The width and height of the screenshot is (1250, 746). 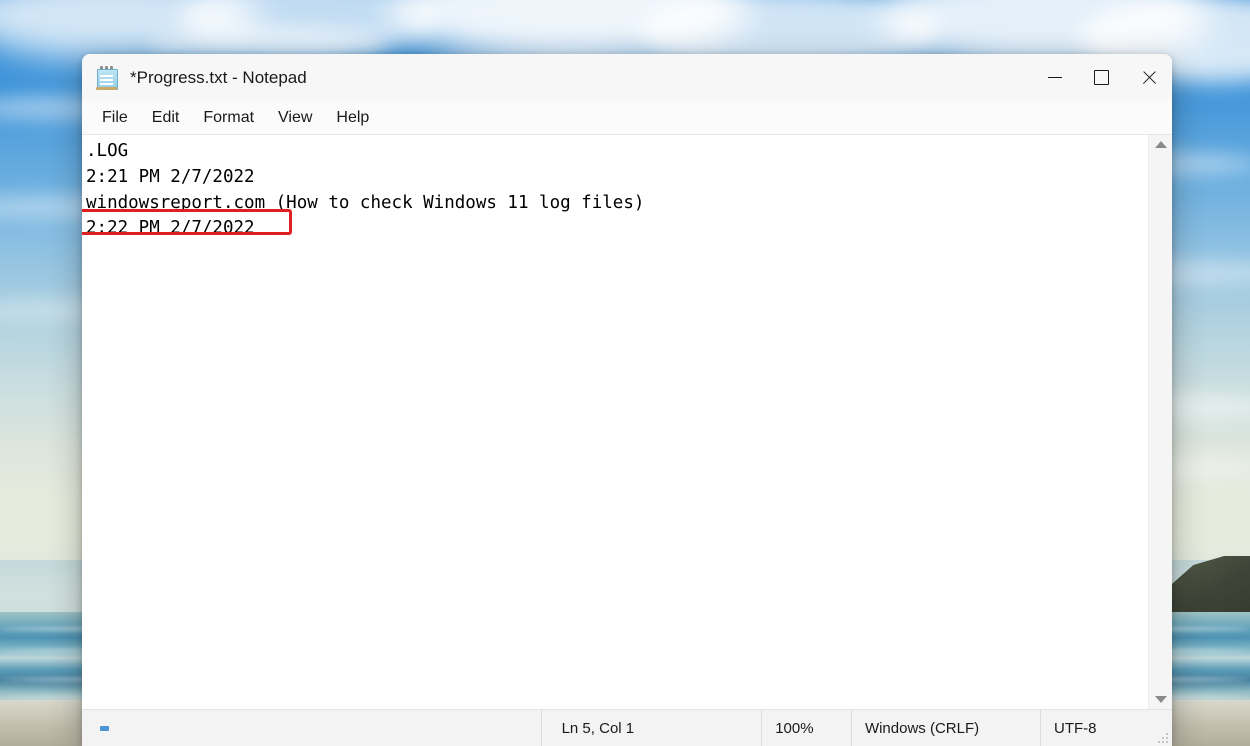 I want to click on status-bar: Ln 5, Col 1 100% Windows (CRLF) UTF-8, so click(x=627, y=727).